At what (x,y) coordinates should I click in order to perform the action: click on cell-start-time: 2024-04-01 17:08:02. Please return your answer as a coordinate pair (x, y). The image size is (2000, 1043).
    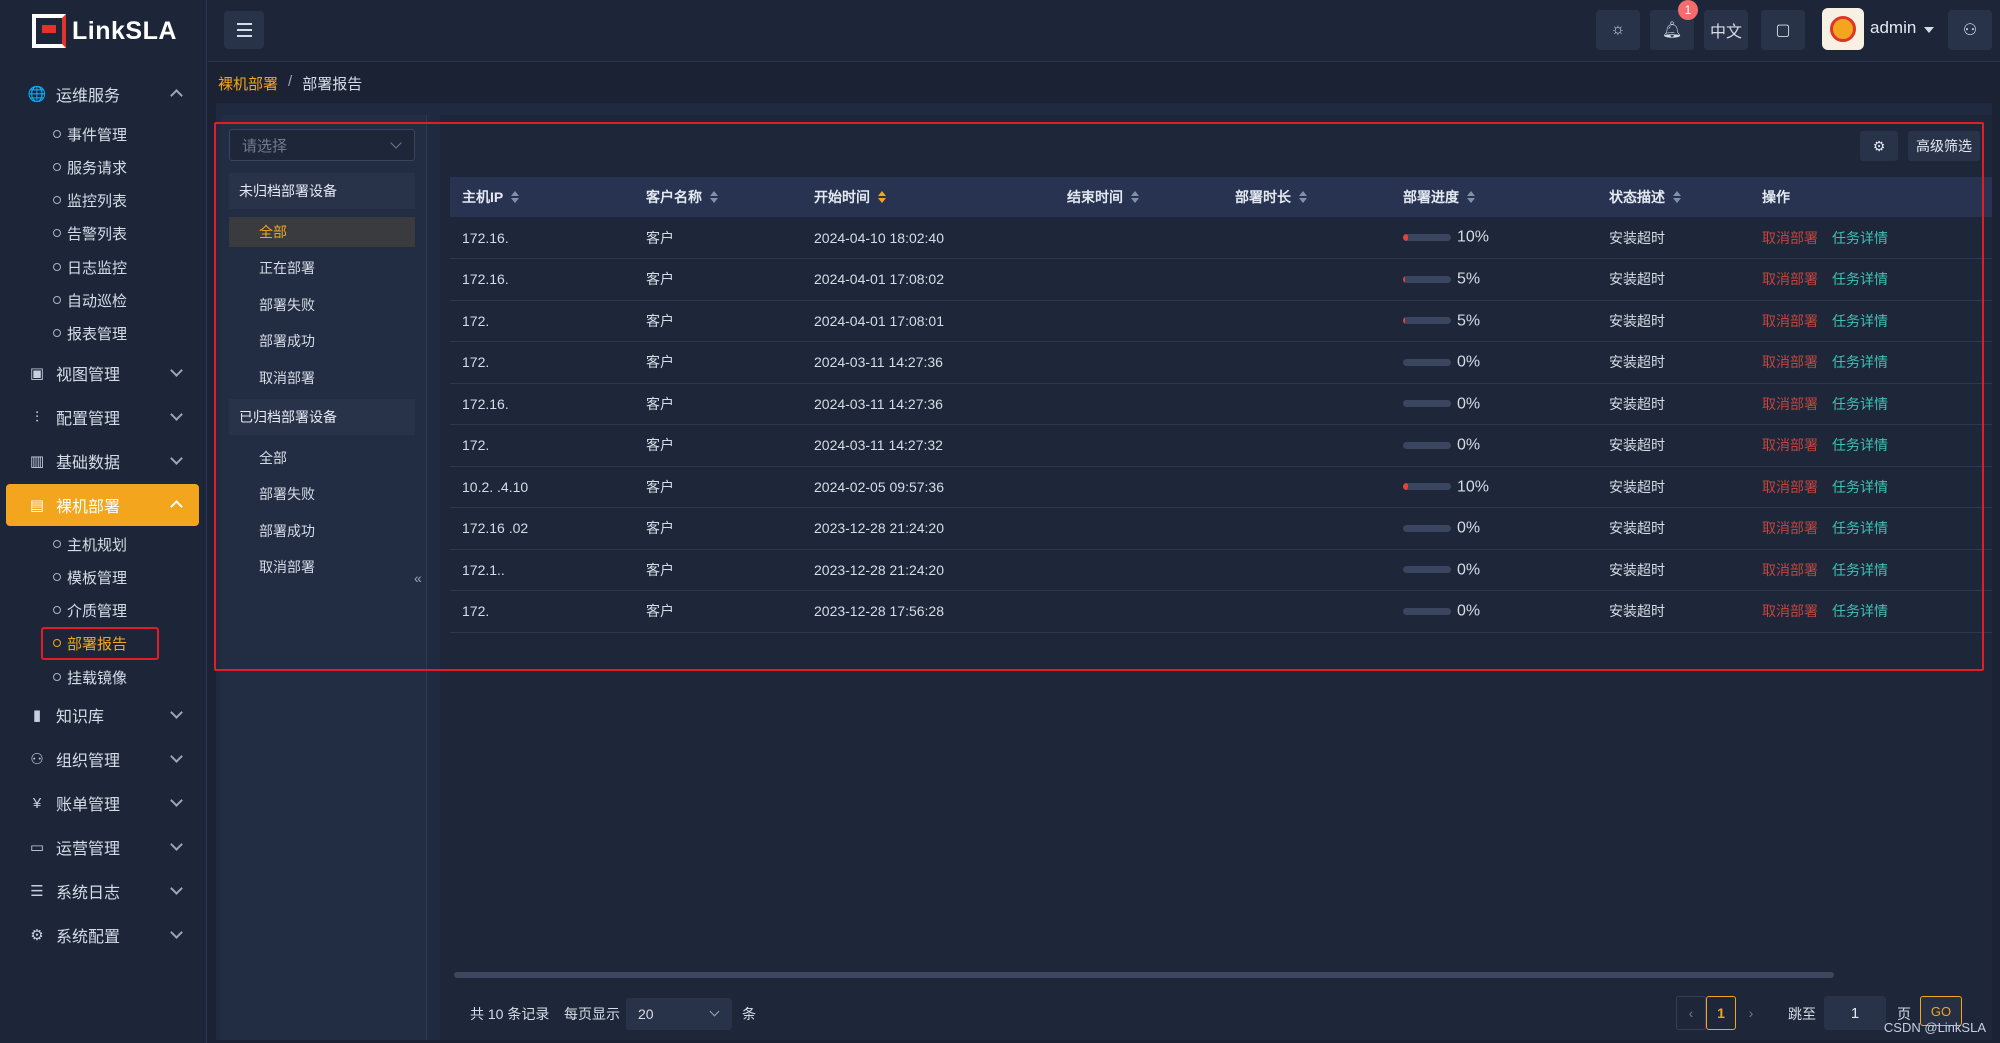
    Looking at the image, I should click on (928, 279).